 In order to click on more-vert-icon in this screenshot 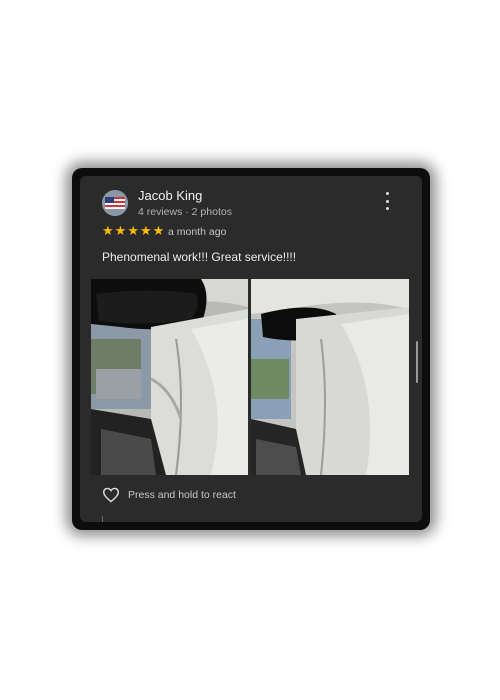, I will do `click(387, 193)`.